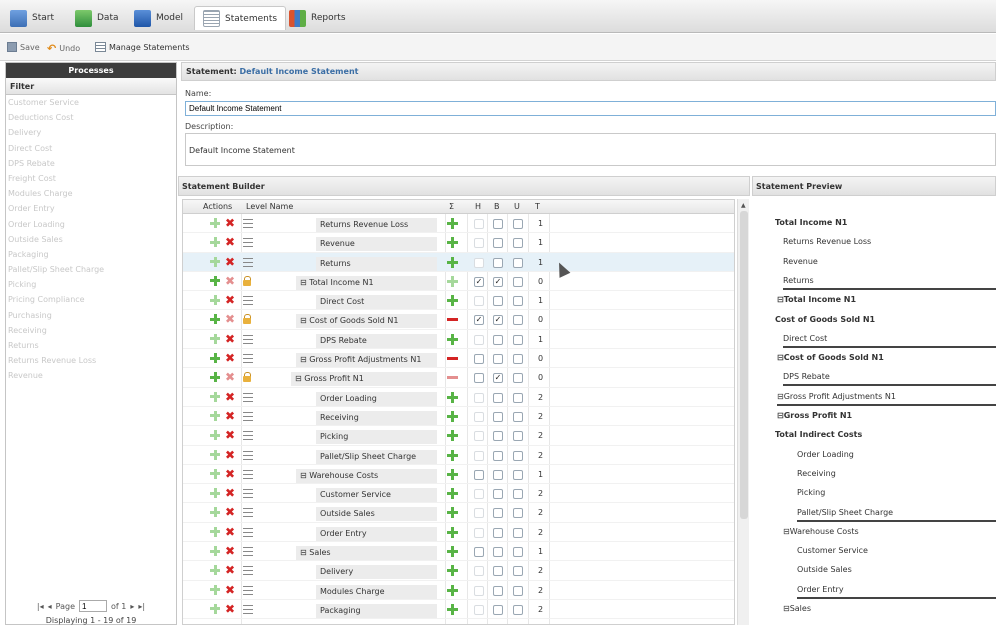 The image size is (996, 625). I want to click on undo-button: ↶ Undo, so click(63, 48).